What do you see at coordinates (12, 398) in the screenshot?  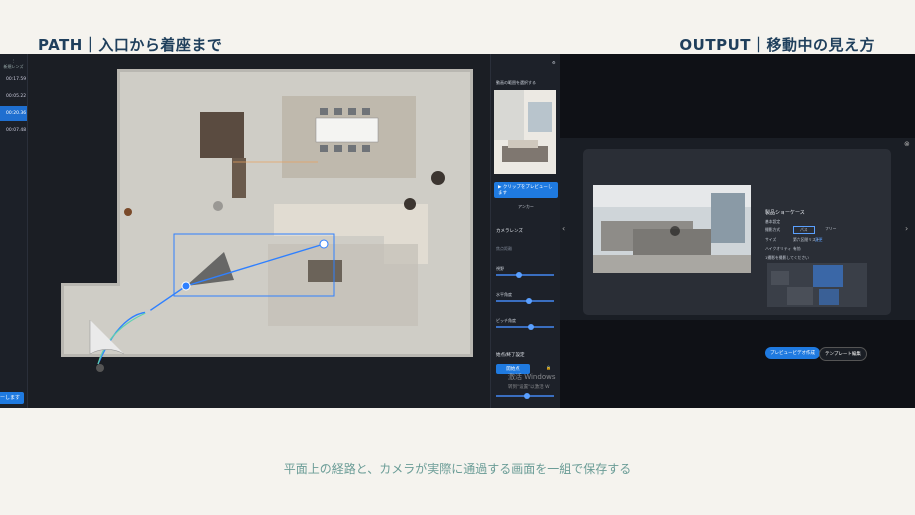 I see `sidebar-action-button: ーします` at bounding box center [12, 398].